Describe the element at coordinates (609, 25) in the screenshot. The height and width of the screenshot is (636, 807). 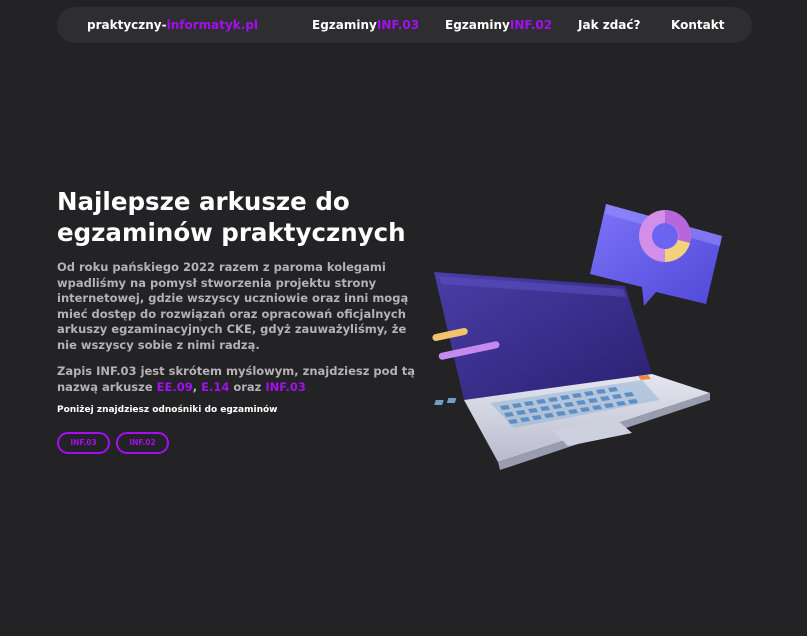
I see `nav-link-jak-zdac: Jak zdać?` at that location.